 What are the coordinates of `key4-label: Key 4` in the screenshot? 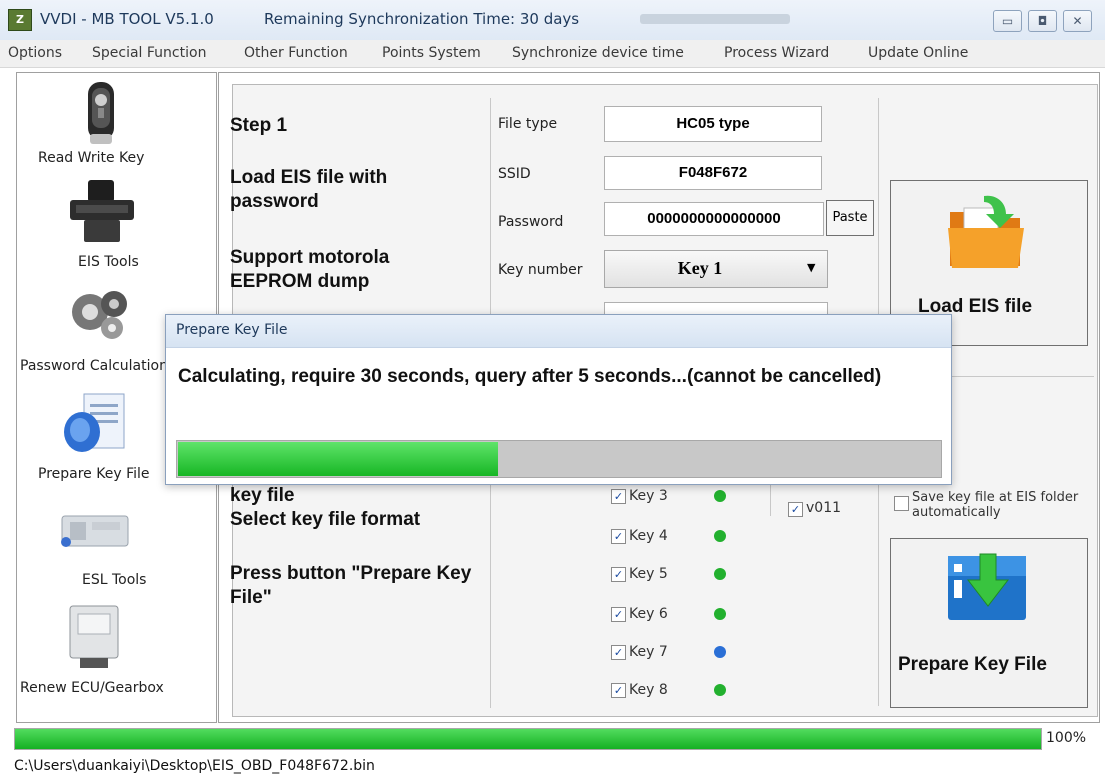 It's located at (648, 536).